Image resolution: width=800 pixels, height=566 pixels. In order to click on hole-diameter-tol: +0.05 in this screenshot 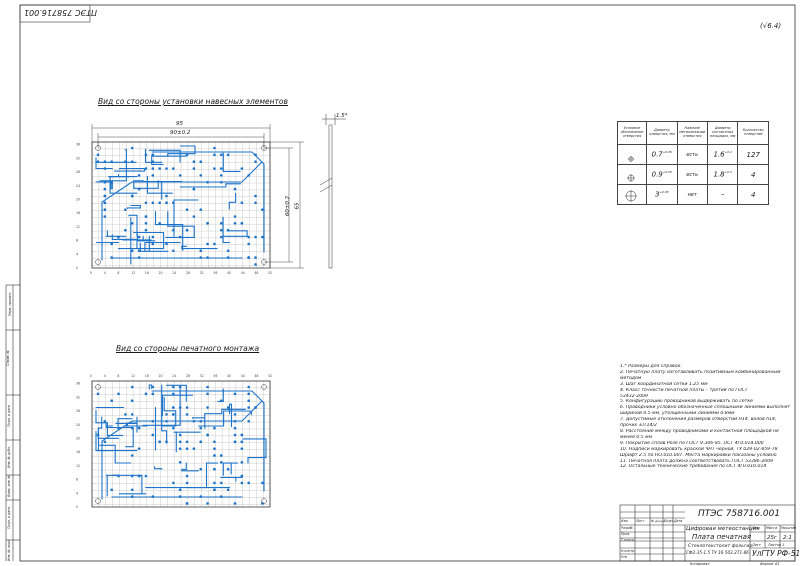, I will do `click(667, 172)`.